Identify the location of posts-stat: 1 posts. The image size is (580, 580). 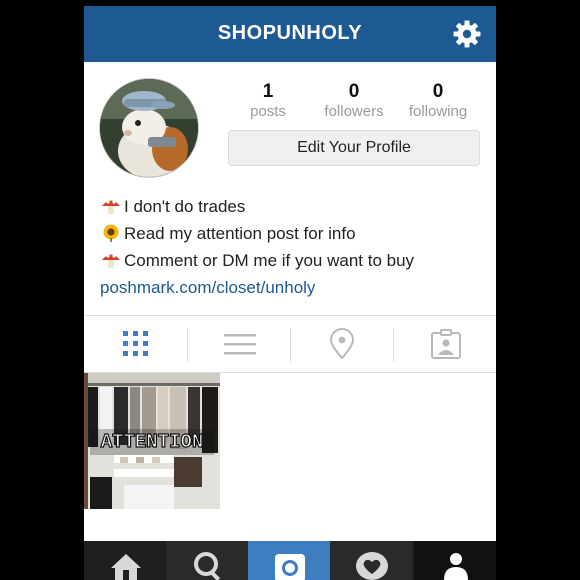
(268, 102).